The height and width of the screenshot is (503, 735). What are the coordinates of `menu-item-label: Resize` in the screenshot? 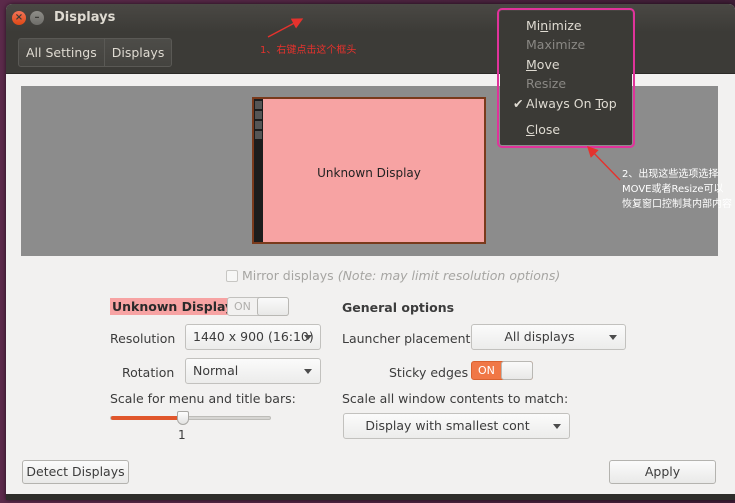 It's located at (546, 83).